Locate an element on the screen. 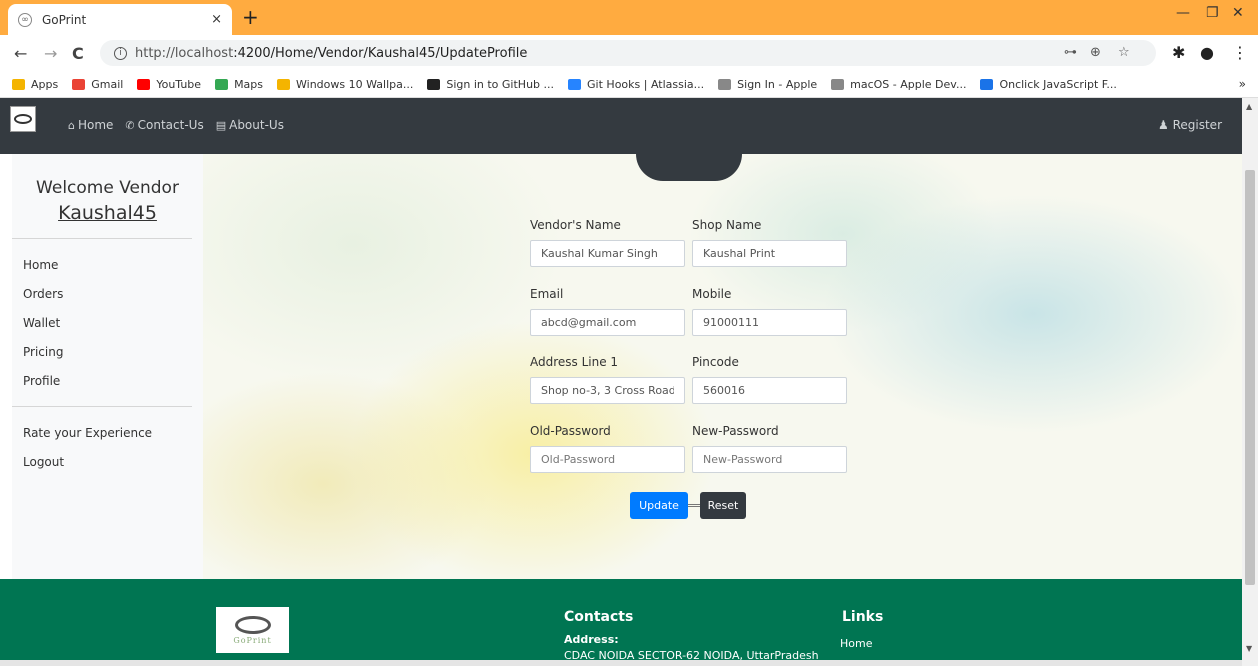 Image resolution: width=1258 pixels, height=666 pixels. extensions-puzzle-icon: ✱ is located at coordinates (1178, 52).